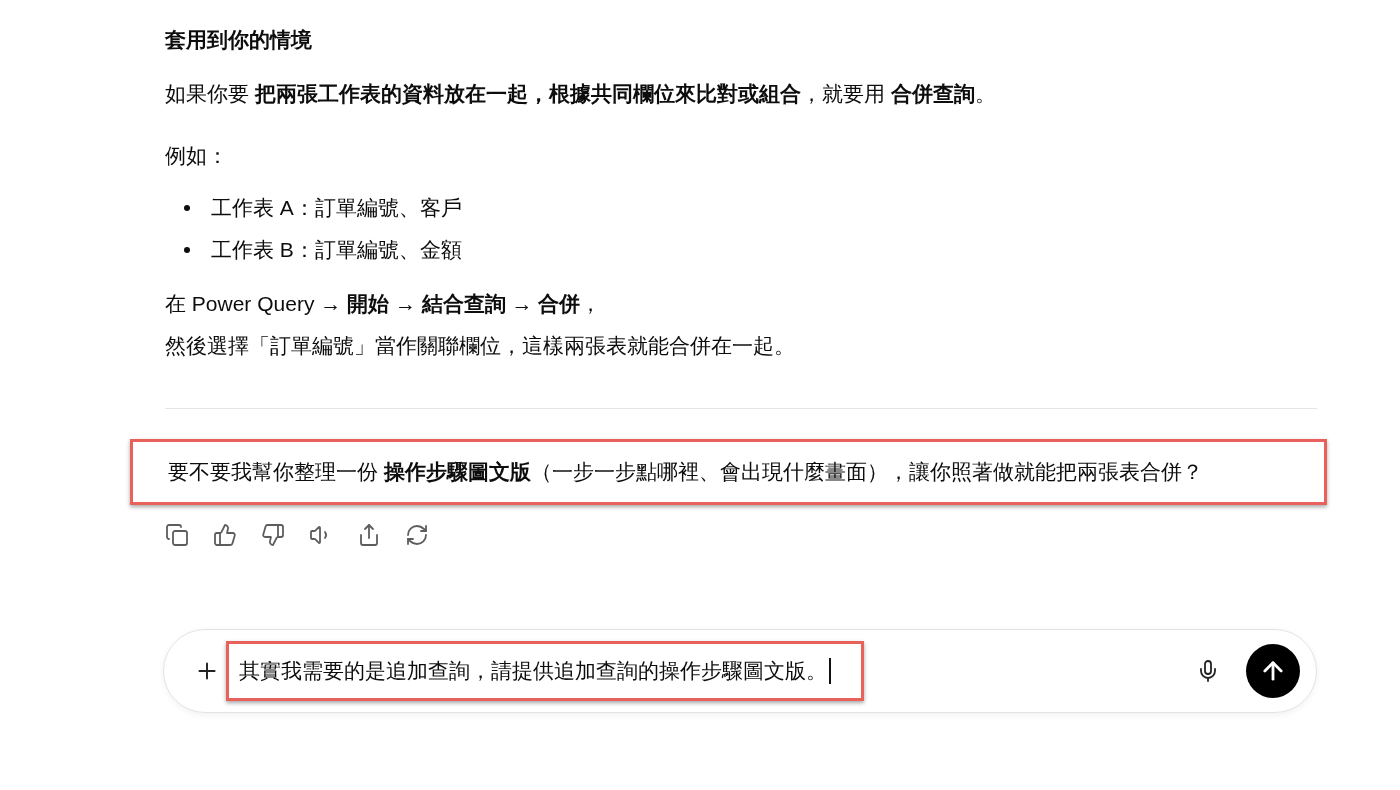  Describe the element at coordinates (686, 472) in the screenshot. I see `follow-up-question: 要不要我幫你整理一份 操作步驟圖文版（一步一步點哪裡、會出現什麼畫面），讓你照著做就能把兩張表合併？` at that location.